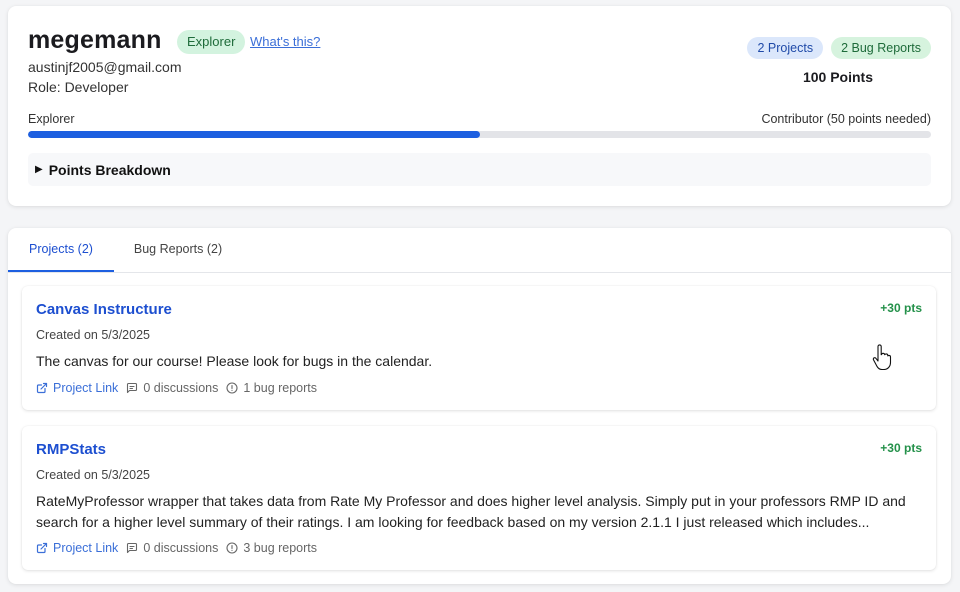  I want to click on project-meta: Project Link 0 discussions 1 bug reports, so click(180, 388).